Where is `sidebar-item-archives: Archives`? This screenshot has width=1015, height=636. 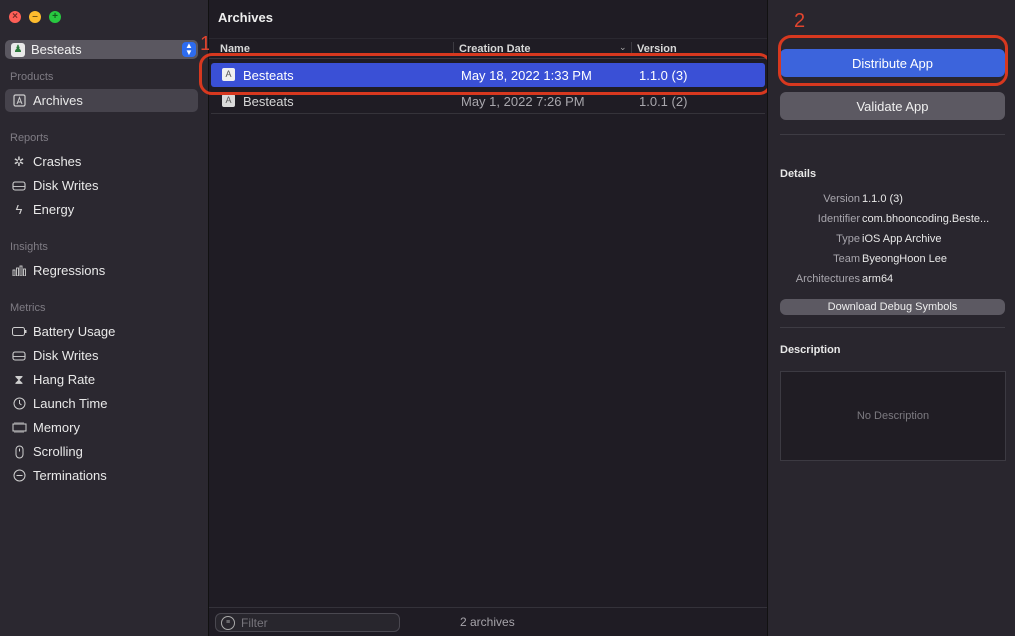 sidebar-item-archives: Archives is located at coordinates (101, 100).